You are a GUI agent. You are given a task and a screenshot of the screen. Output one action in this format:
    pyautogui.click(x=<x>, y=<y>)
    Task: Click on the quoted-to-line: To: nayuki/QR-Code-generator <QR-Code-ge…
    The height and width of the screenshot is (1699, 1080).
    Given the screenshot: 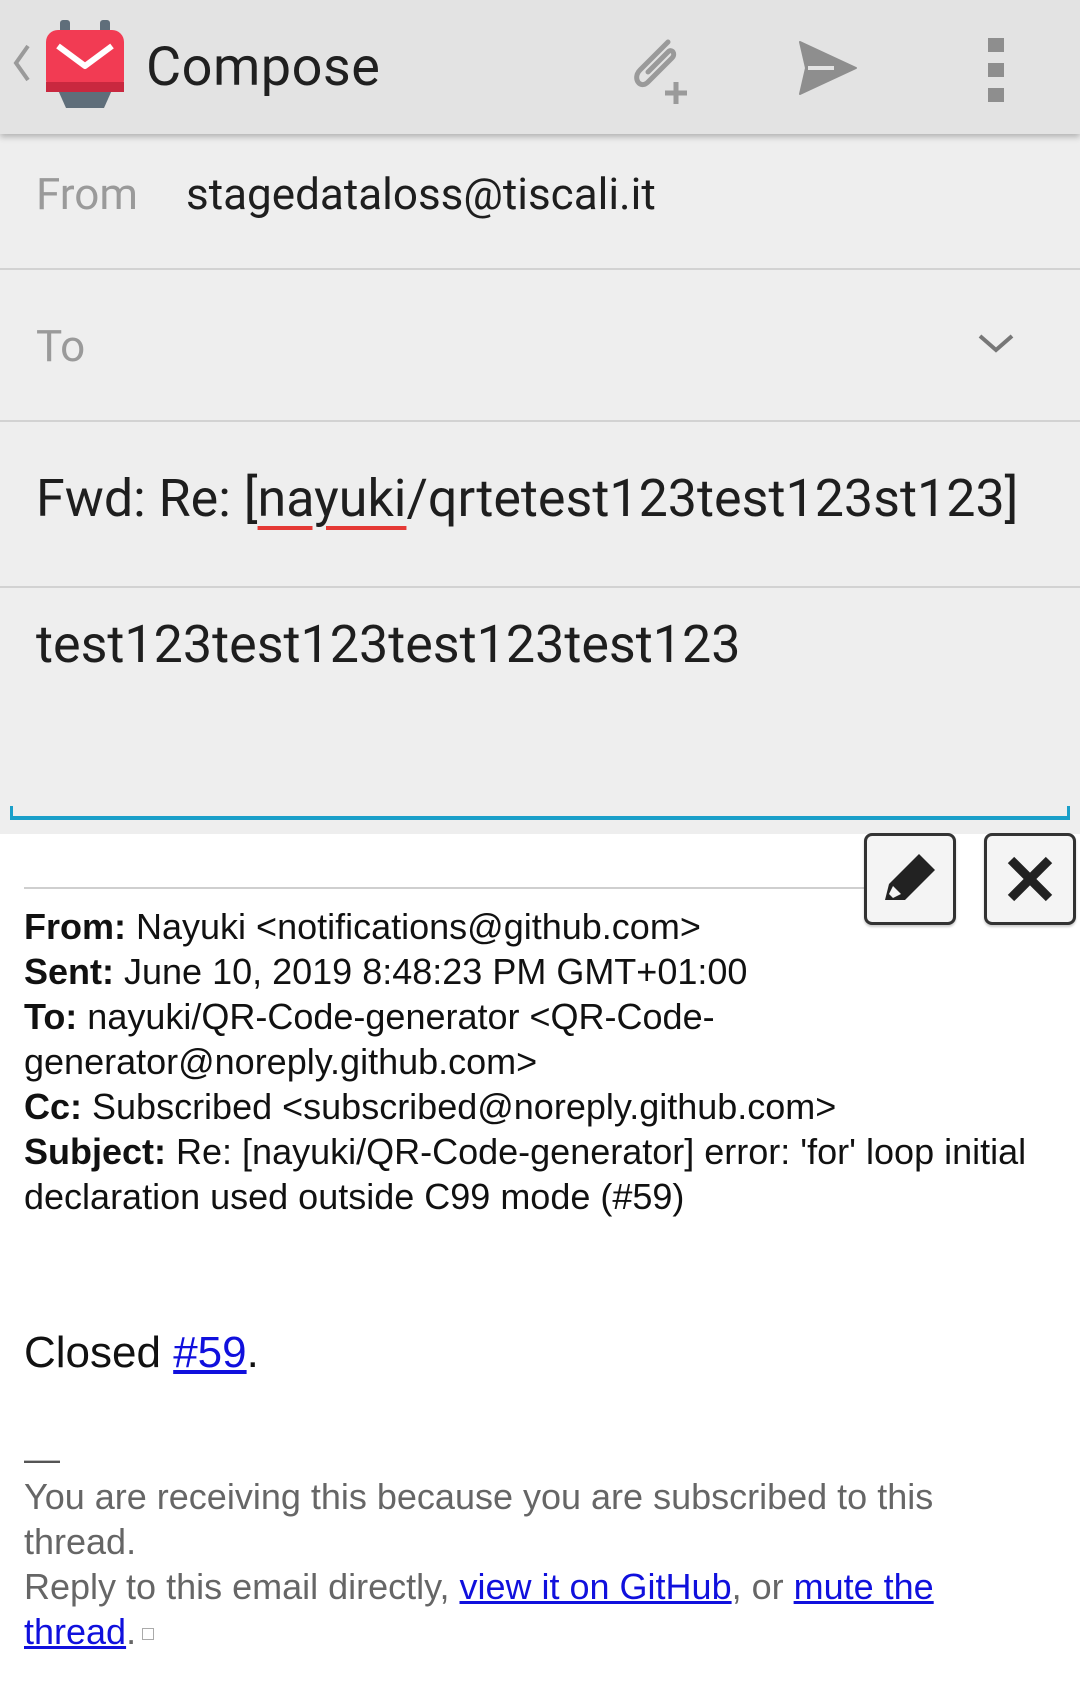 What is the action you would take?
    pyautogui.click(x=369, y=1039)
    